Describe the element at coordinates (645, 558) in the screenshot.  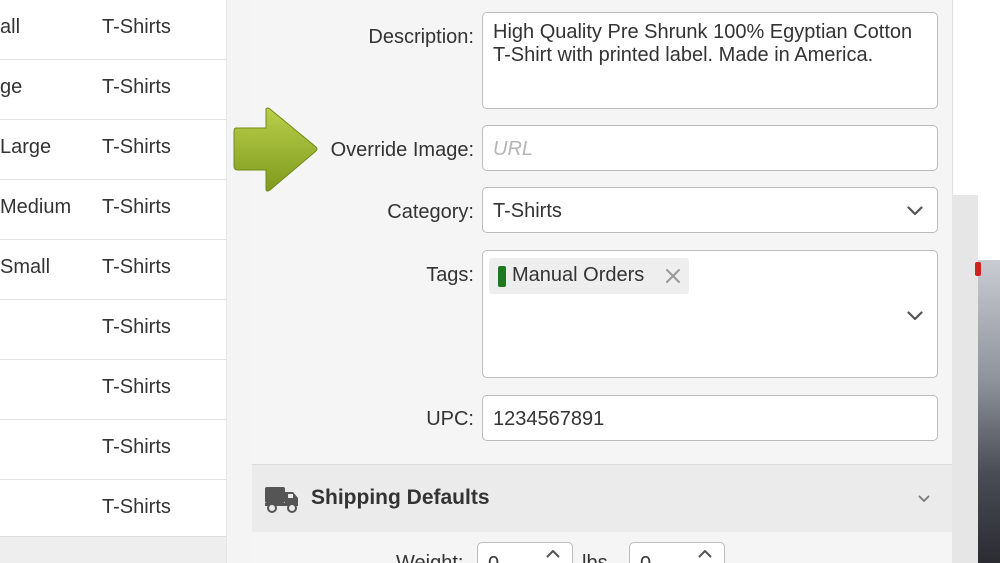
I see `weight-oz-value: 0` at that location.